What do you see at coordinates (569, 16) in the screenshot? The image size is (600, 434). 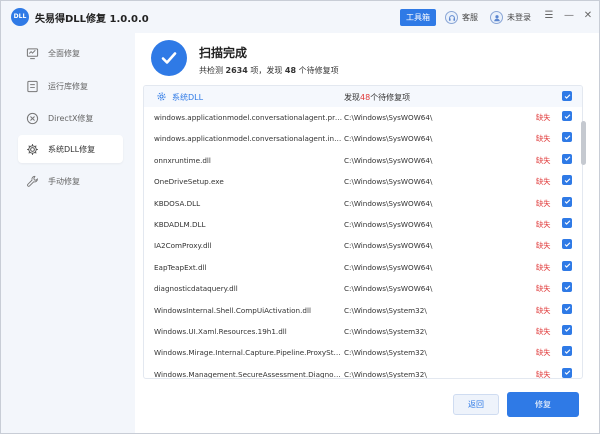 I see `minimize-icon: —` at bounding box center [569, 16].